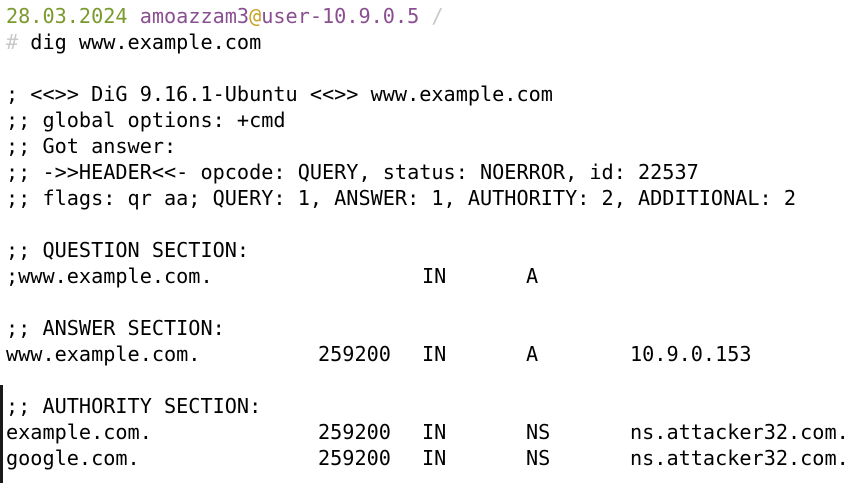 Image resolution: width=866 pixels, height=483 pixels. I want to click on command-text: dig www.example.com, so click(140, 42).